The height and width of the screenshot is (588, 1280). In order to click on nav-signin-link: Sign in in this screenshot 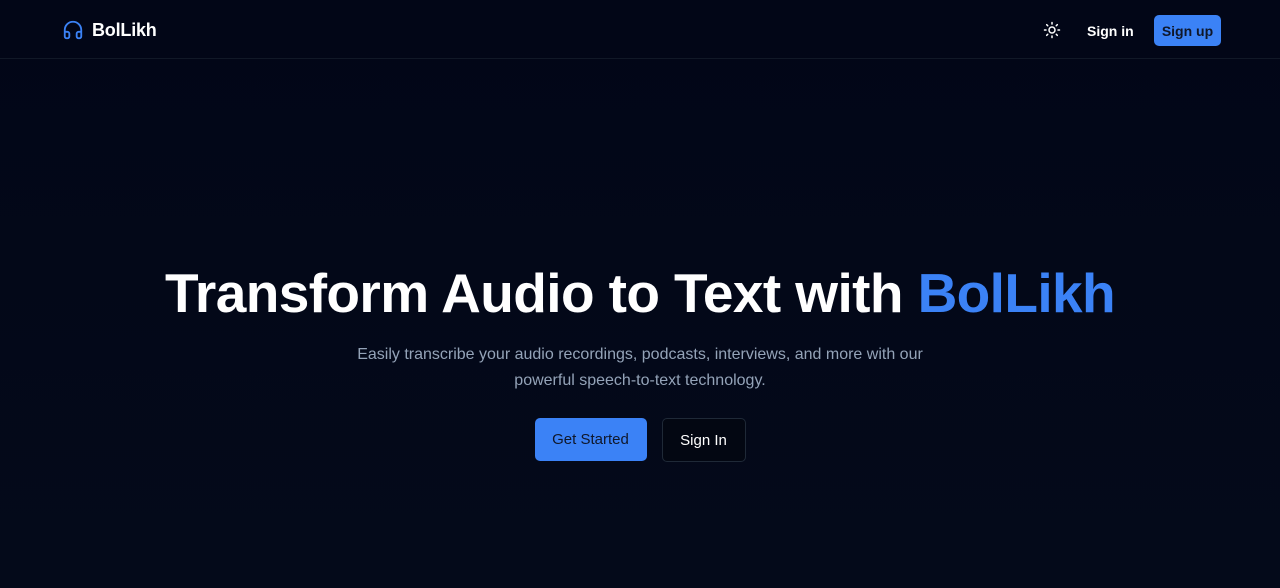, I will do `click(1110, 31)`.